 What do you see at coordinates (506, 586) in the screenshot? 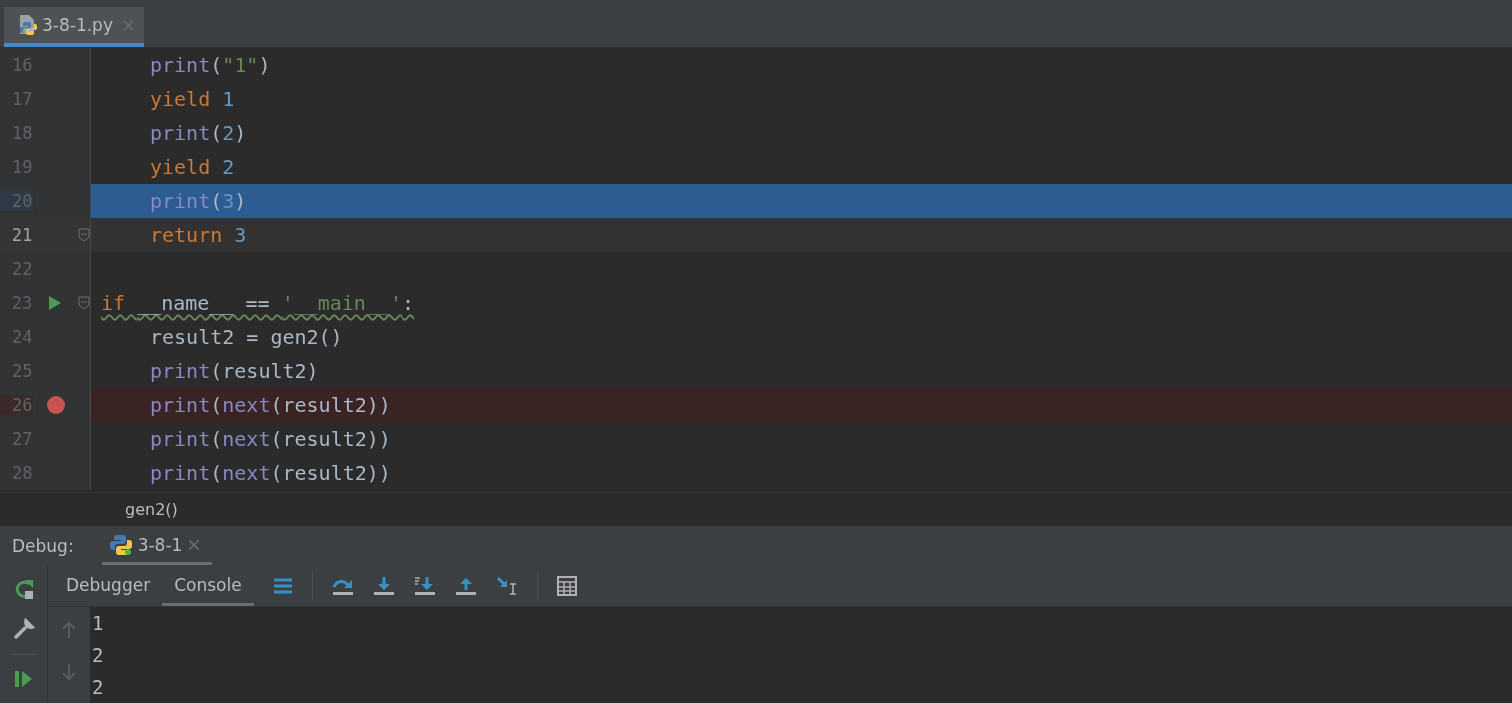
I see `run-to-cursor-icon` at bounding box center [506, 586].